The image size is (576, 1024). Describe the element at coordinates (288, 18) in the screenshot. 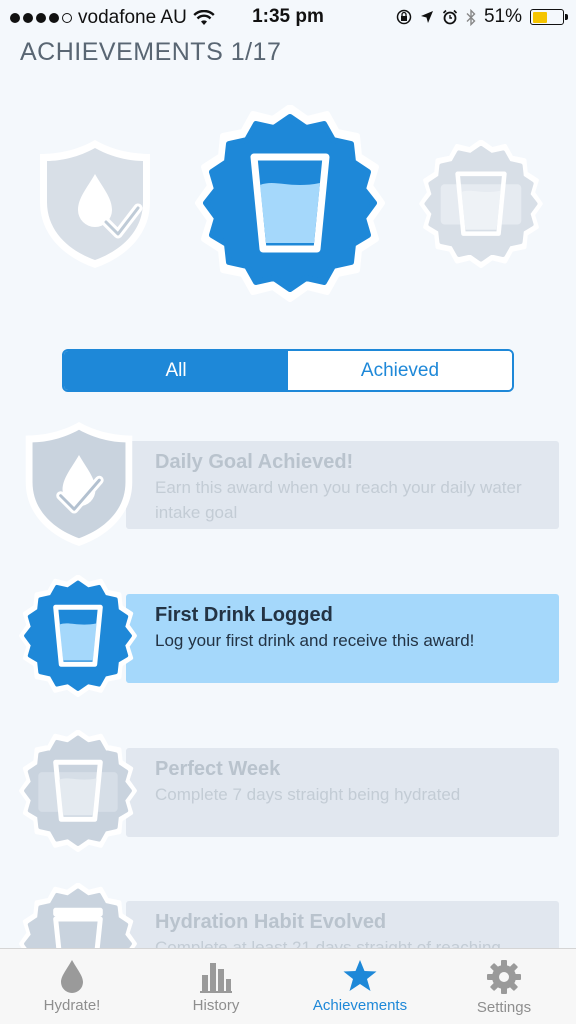

I see `status-bar: vodafone AU 1:35 pm 51%` at that location.